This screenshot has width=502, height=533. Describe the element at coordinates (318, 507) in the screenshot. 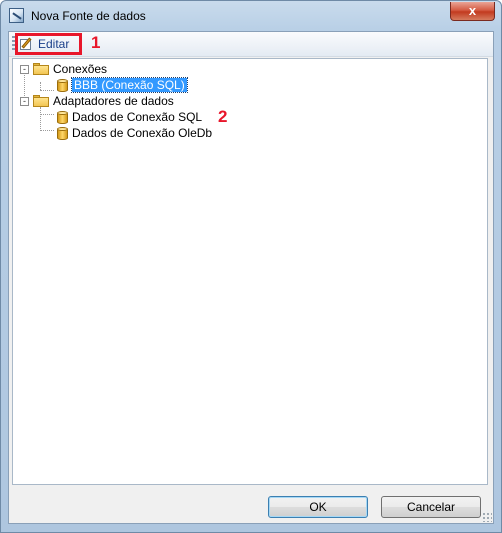

I see `ok-button: OK` at that location.